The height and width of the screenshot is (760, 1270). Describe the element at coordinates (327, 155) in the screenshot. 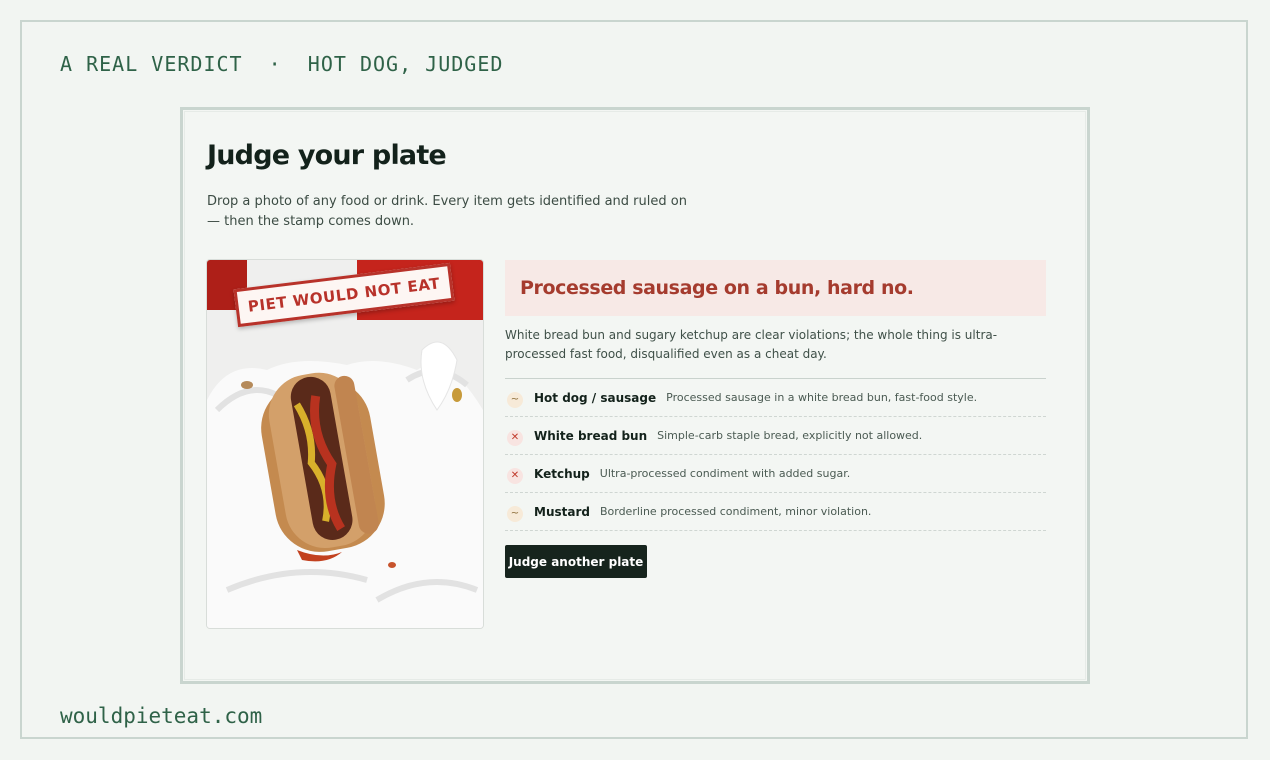

I see `page-title: Judge your plate` at that location.